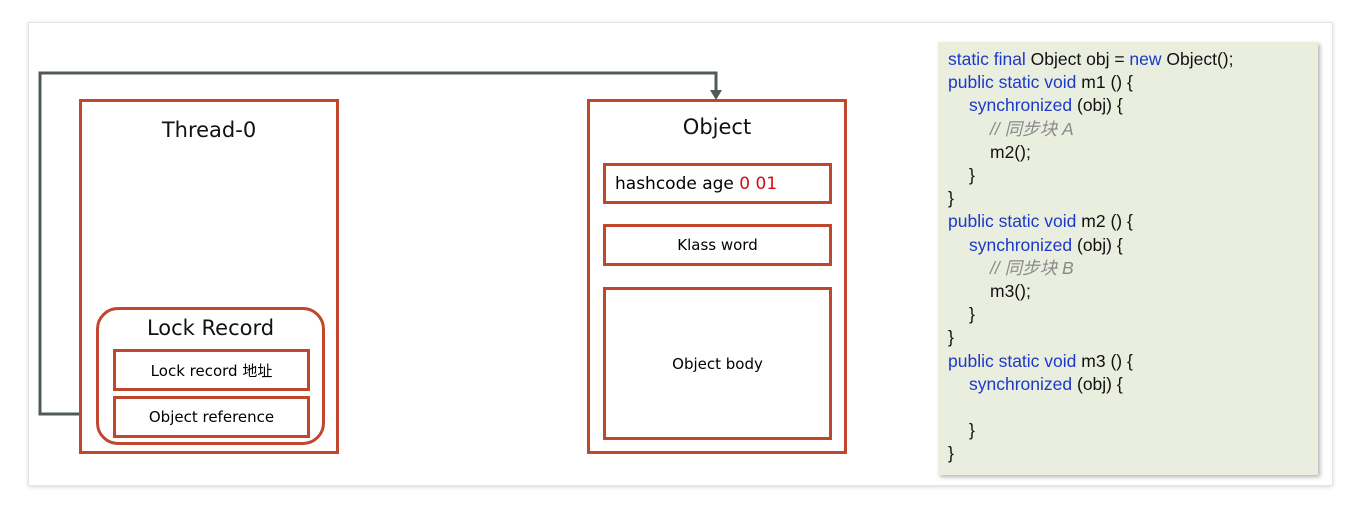 This screenshot has width=1348, height=507. What do you see at coordinates (1104, 360) in the screenshot?
I see `code-text: m3 () {` at bounding box center [1104, 360].